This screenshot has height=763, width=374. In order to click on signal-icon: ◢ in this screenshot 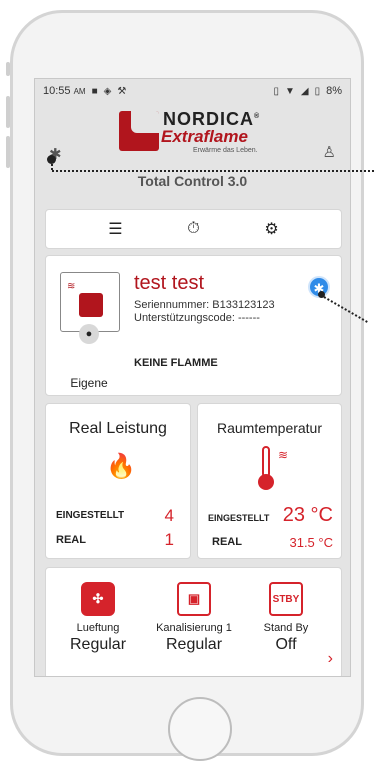, I will do `click(304, 91)`.